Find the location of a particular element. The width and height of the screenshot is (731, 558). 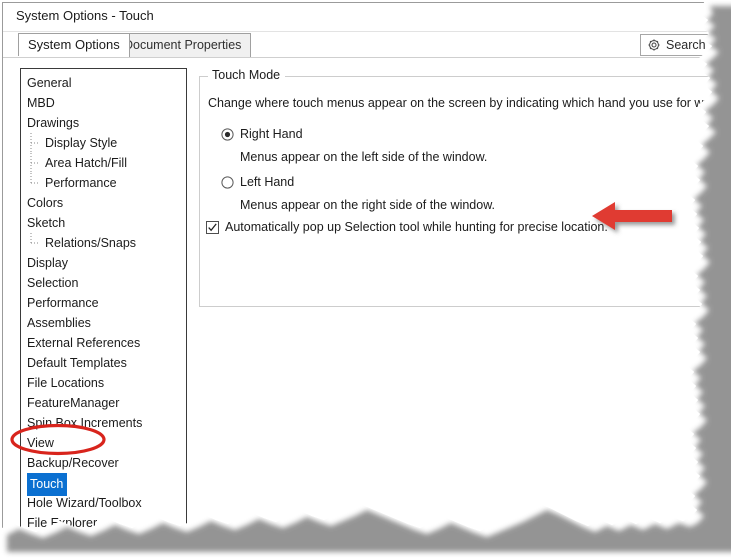

sidebar-item-selection: Selection is located at coordinates (103, 283).